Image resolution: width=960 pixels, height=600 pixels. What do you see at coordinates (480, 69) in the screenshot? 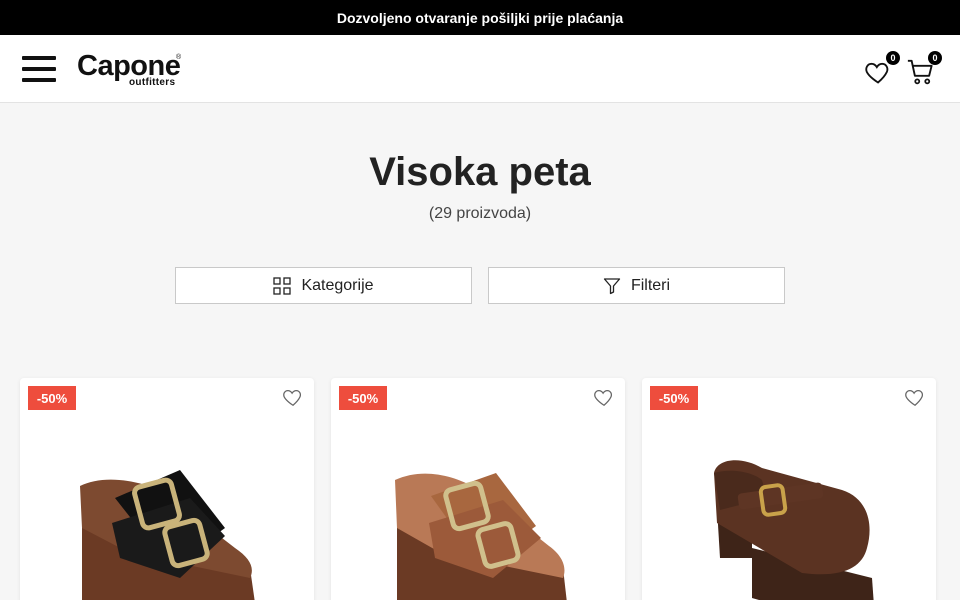
I see `site-header: Capone ® outfitters 0 0` at bounding box center [480, 69].